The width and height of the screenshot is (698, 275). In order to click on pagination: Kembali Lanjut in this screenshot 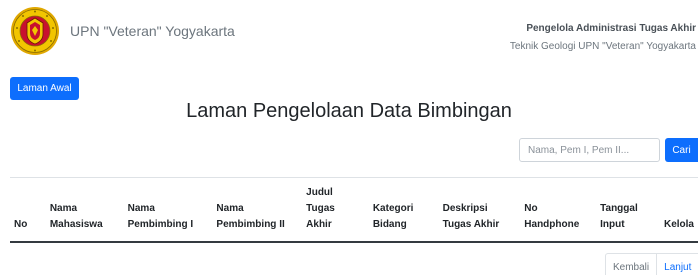, I will do `click(651, 264)`.